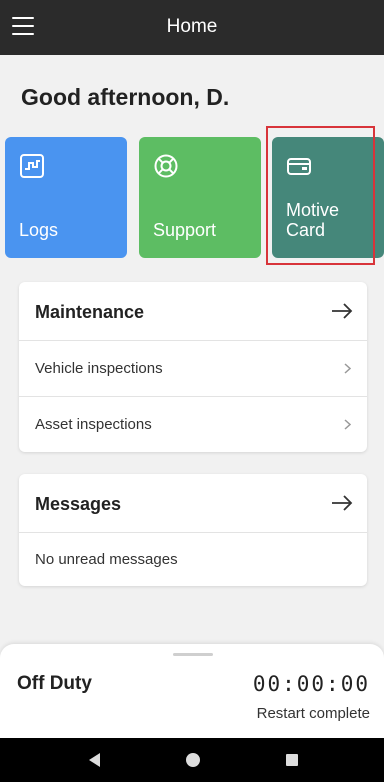 Image resolution: width=384 pixels, height=782 pixels. What do you see at coordinates (193, 503) in the screenshot?
I see `messages-header: Messages` at bounding box center [193, 503].